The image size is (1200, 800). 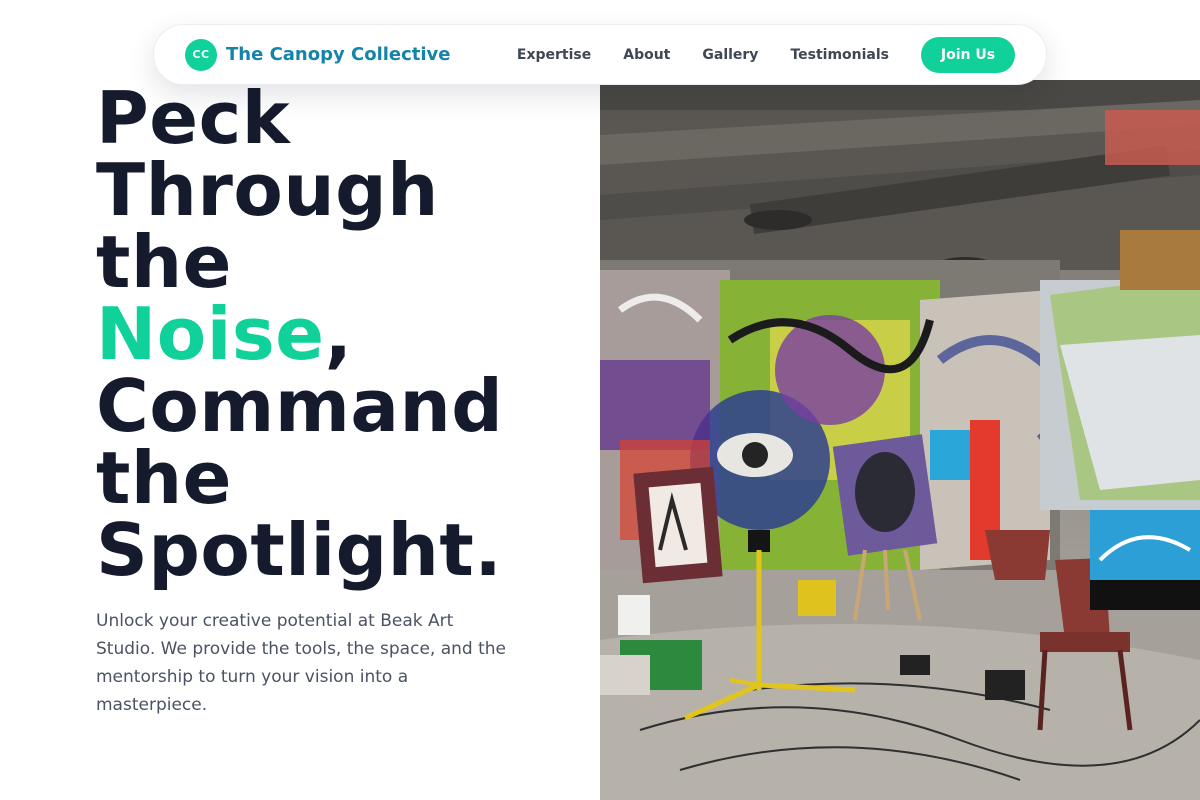 I want to click on headline-line: Through, so click(x=267, y=190).